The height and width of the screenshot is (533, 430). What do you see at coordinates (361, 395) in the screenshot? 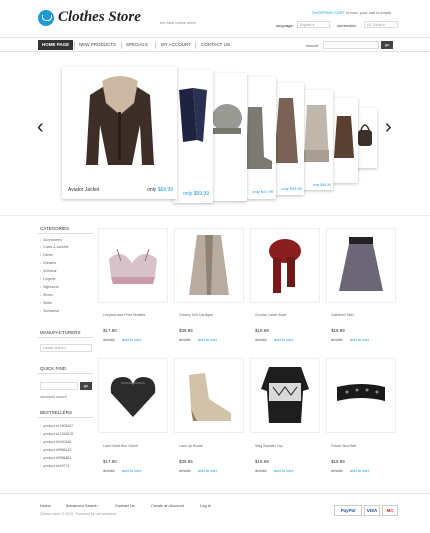
I see `product-image-belt` at bounding box center [361, 395].